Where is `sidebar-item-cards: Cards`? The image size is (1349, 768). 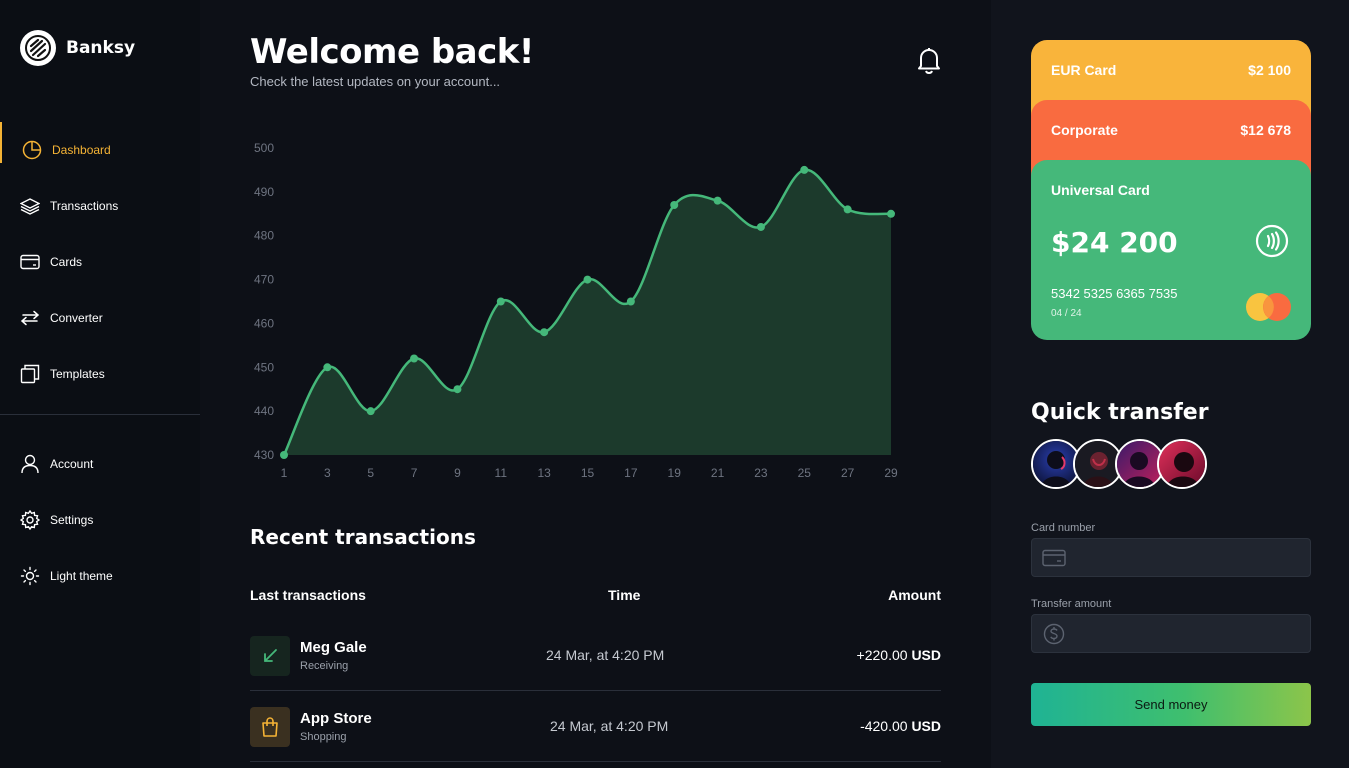 sidebar-item-cards: Cards is located at coordinates (100, 262).